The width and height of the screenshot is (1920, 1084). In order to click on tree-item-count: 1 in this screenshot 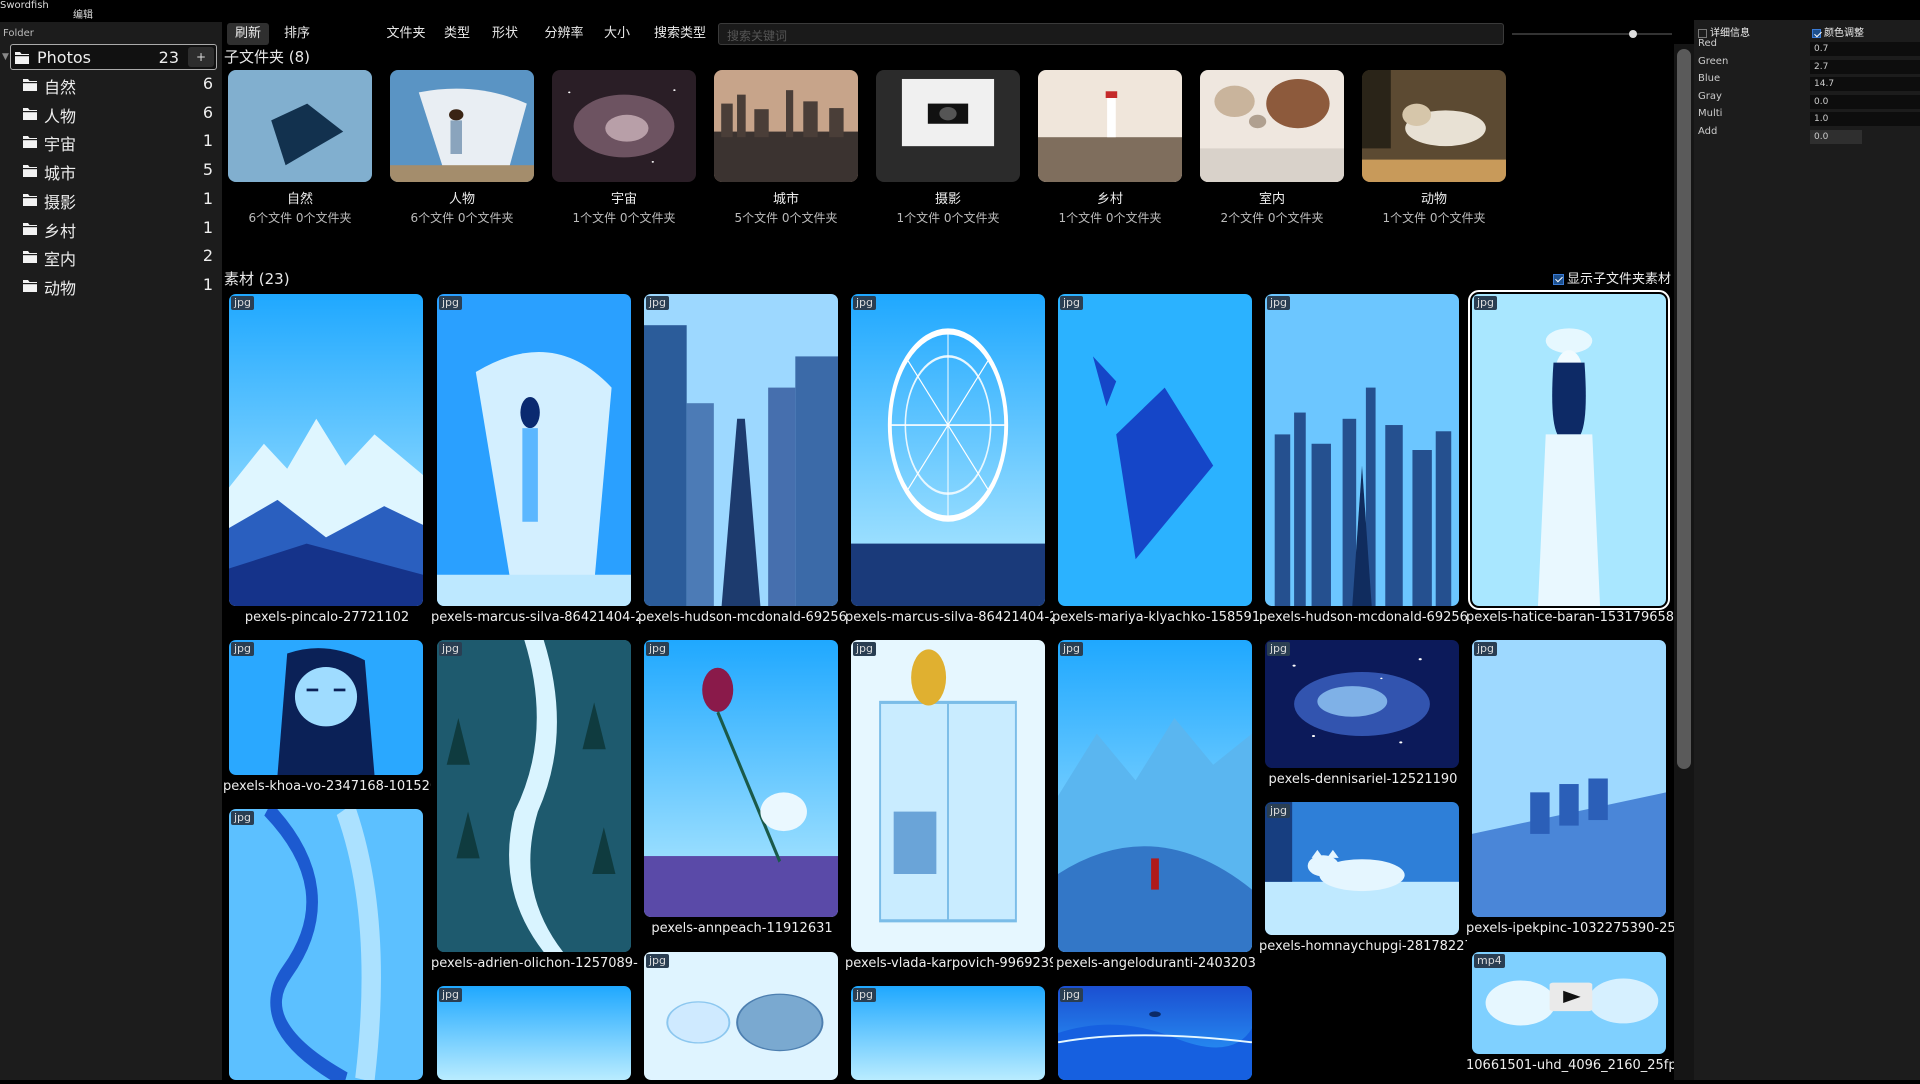, I will do `click(207, 198)`.